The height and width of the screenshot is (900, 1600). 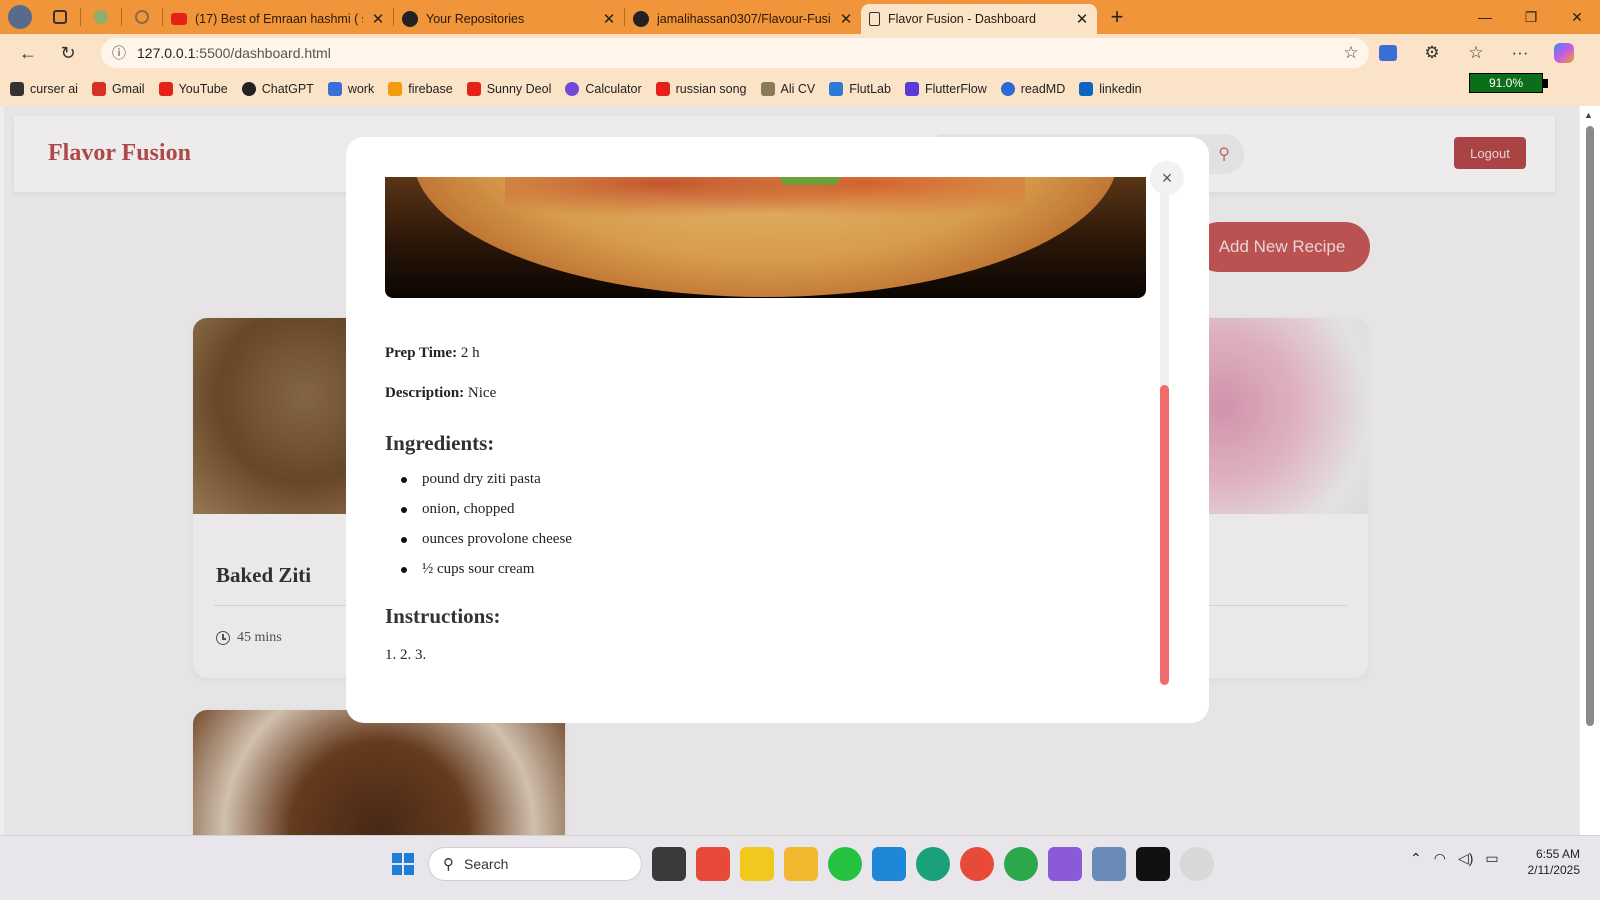 What do you see at coordinates (1388, 53) in the screenshot?
I see `translate-icon` at bounding box center [1388, 53].